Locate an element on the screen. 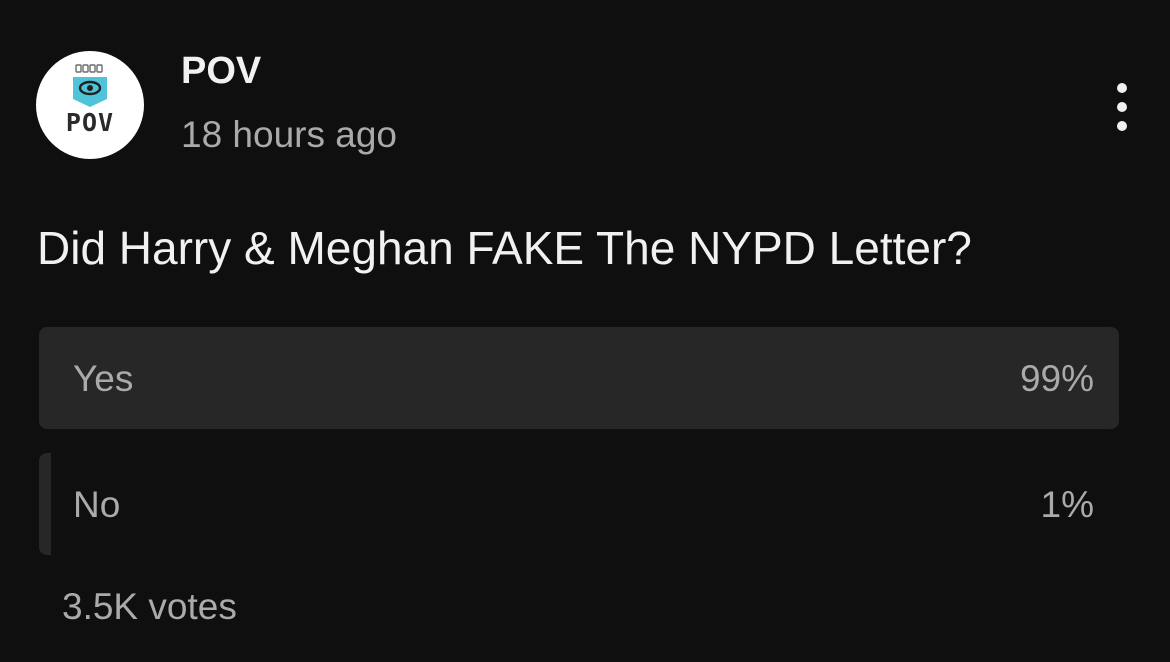  channel-logo-text: POV is located at coordinates (90, 122).